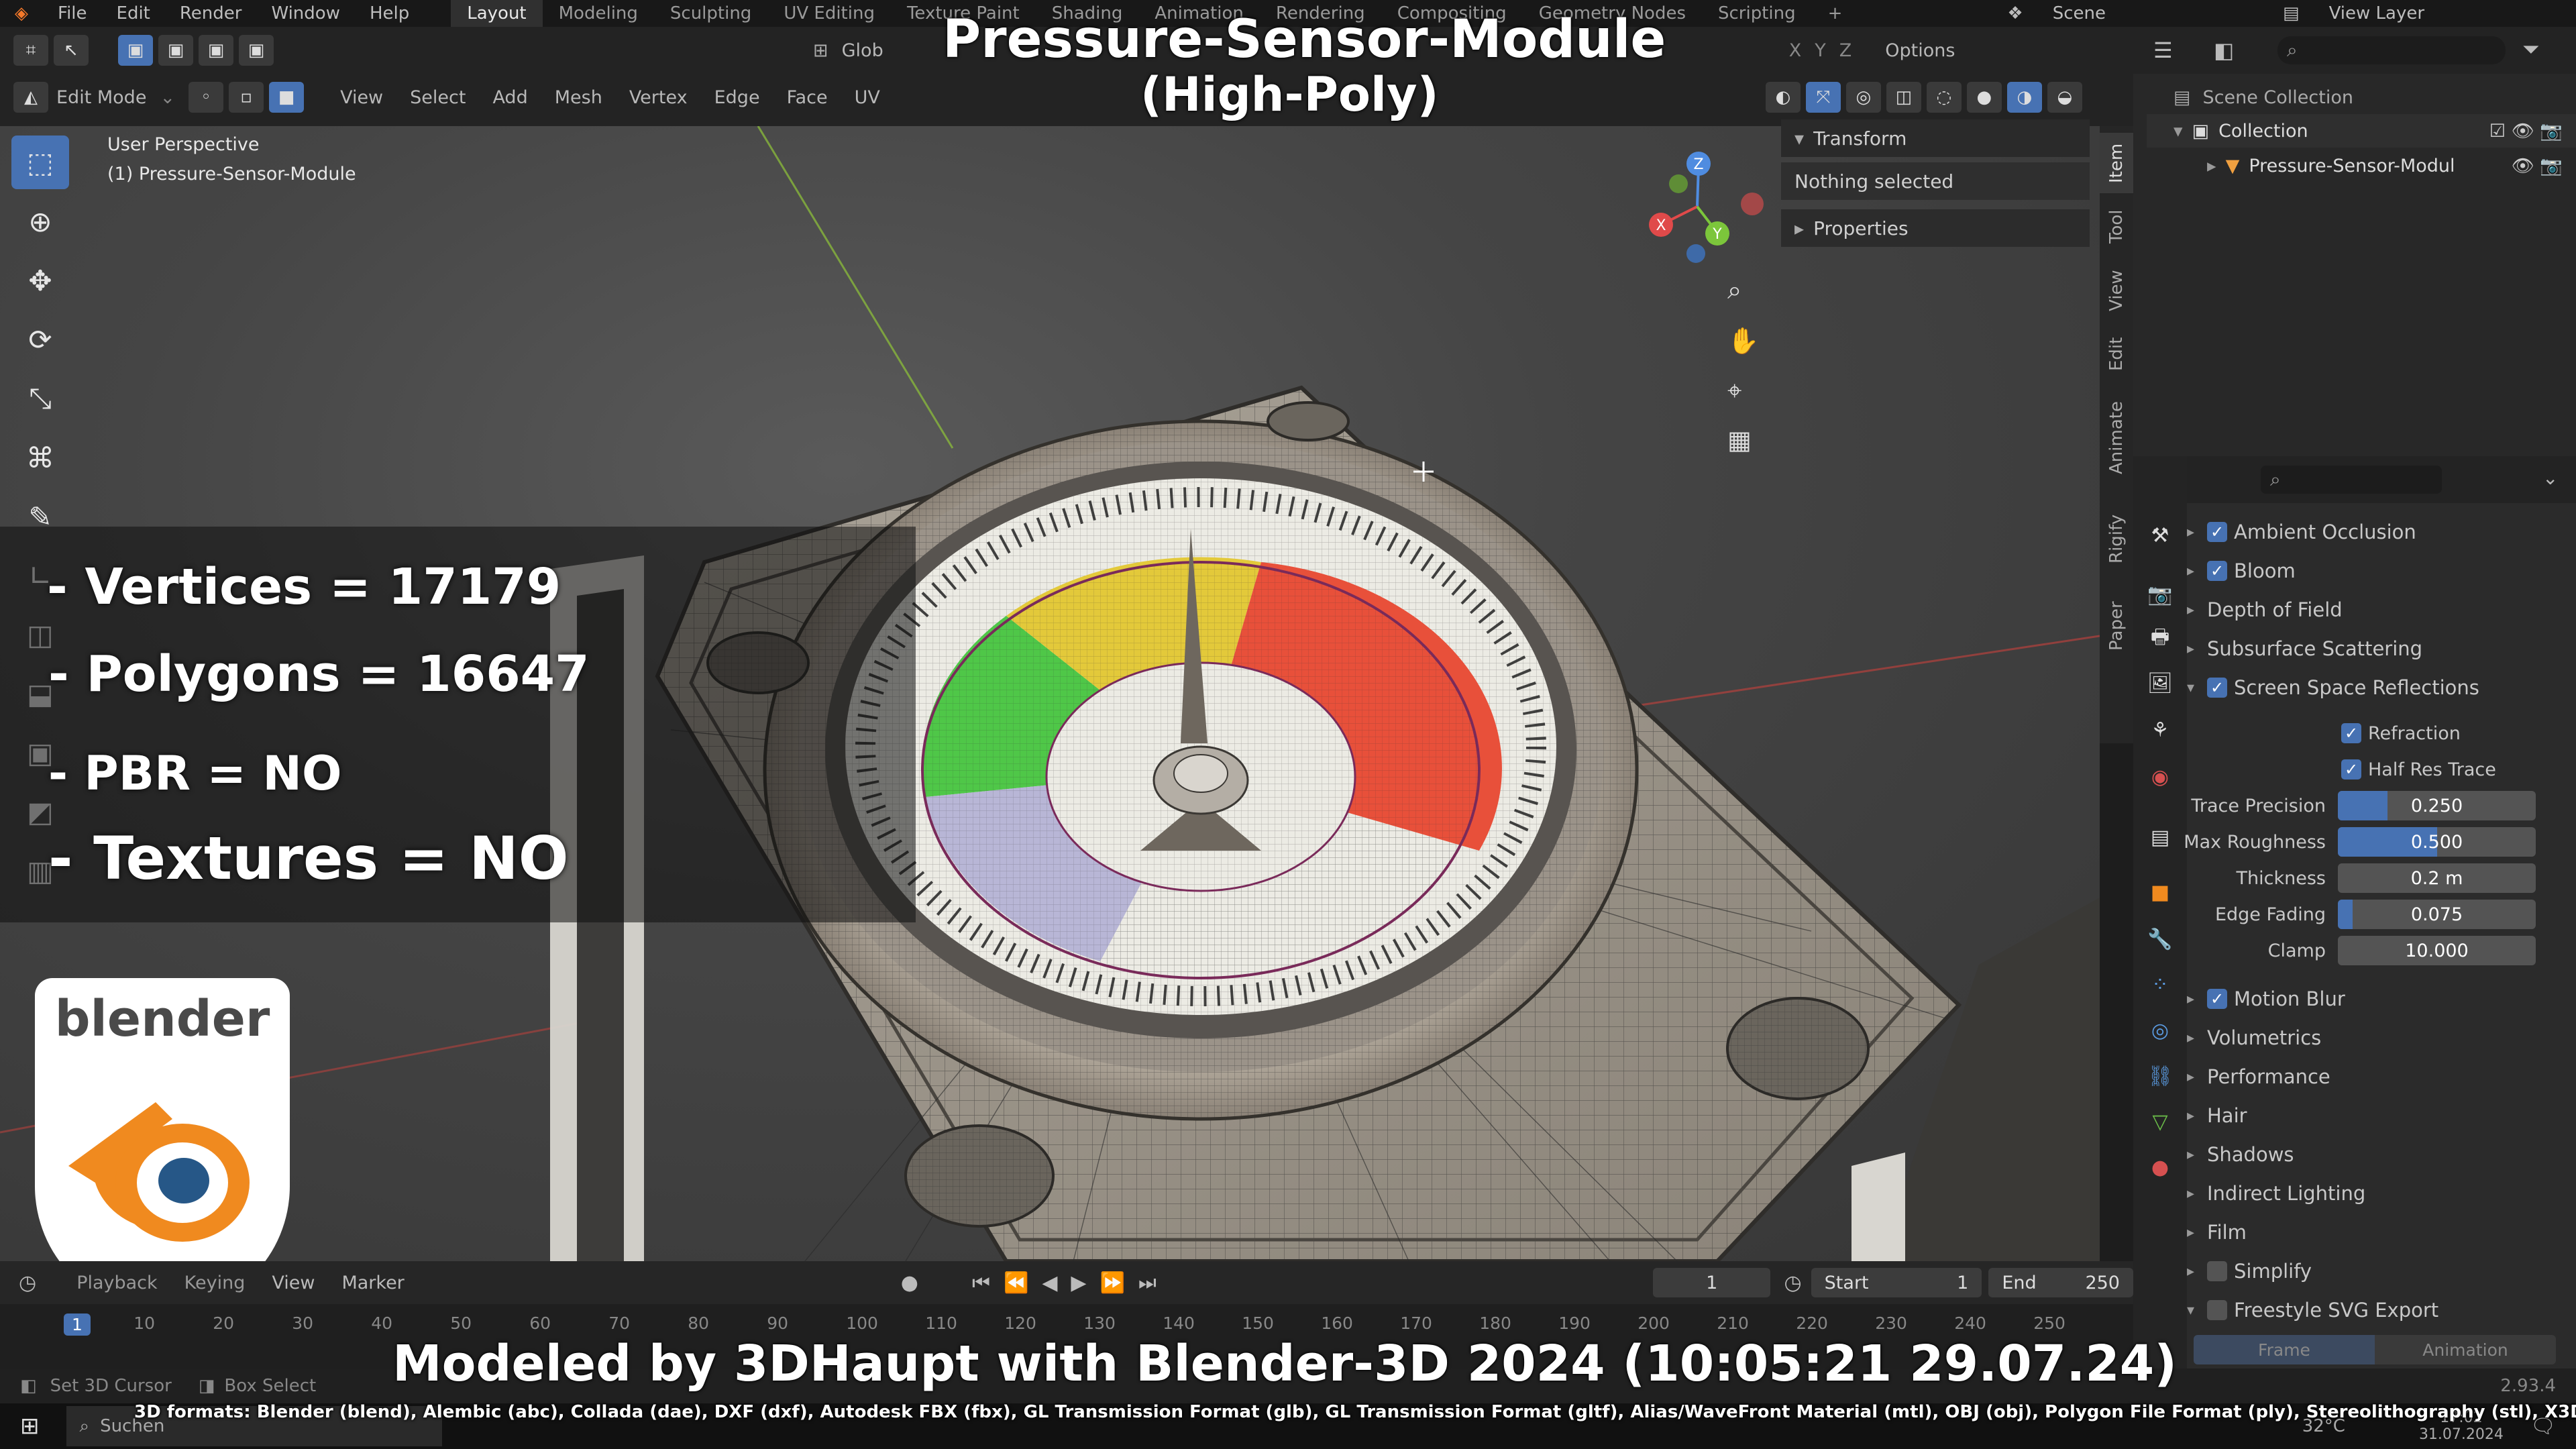 Image resolution: width=2576 pixels, height=1449 pixels. Describe the element at coordinates (2116, 626) in the screenshot. I see `tab-paper: Paper` at that location.